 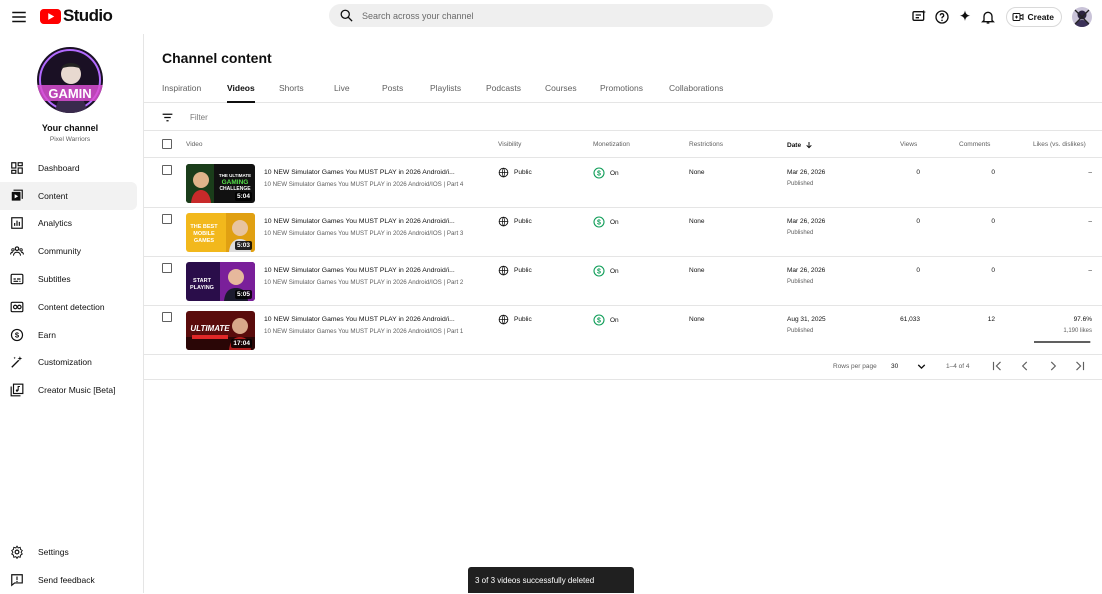 What do you see at coordinates (974, 144) in the screenshot?
I see `header-comments: Comments` at bounding box center [974, 144].